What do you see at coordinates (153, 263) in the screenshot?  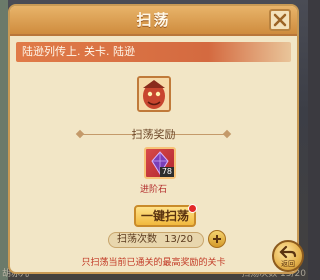 I see `sweep-note: 只扫荡当前已通关的最高奖励的关卡` at bounding box center [153, 263].